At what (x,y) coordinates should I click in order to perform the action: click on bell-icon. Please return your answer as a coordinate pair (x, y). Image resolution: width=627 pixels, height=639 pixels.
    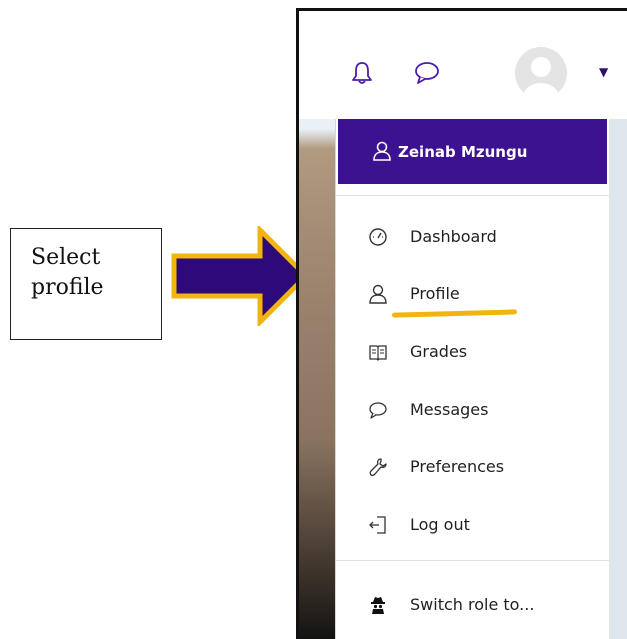
    Looking at the image, I should click on (362, 73).